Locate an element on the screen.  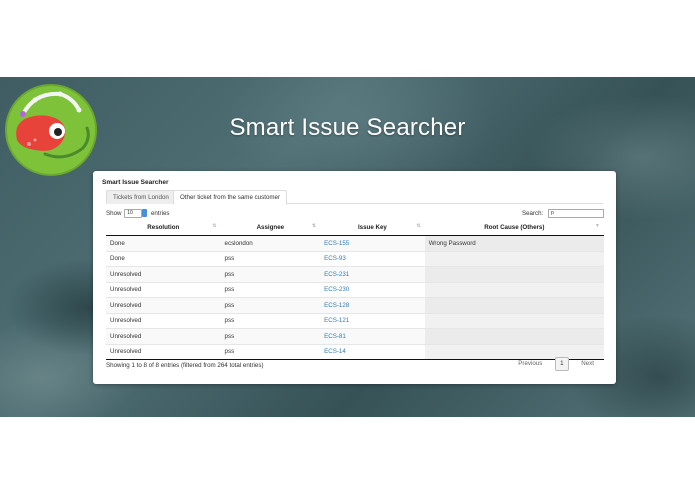
column-header-assignee: Assignee ⇅ is located at coordinates (270, 228).